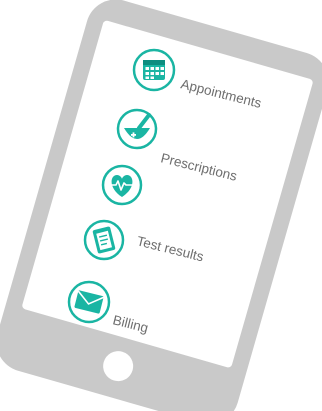  I want to click on clipboard-icon, so click(104, 240).